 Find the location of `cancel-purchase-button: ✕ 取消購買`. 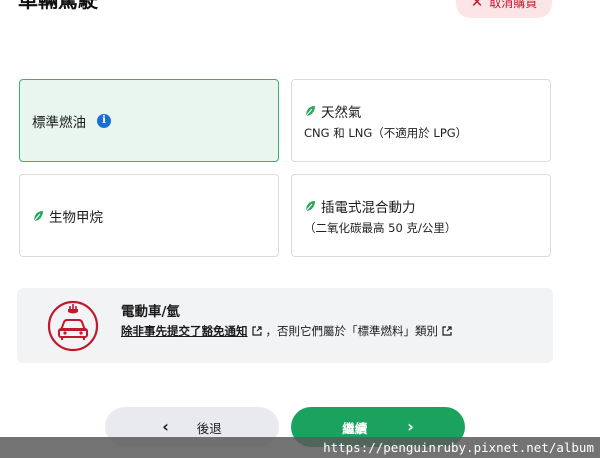

cancel-purchase-button: ✕ 取消購買 is located at coordinates (504, 9).